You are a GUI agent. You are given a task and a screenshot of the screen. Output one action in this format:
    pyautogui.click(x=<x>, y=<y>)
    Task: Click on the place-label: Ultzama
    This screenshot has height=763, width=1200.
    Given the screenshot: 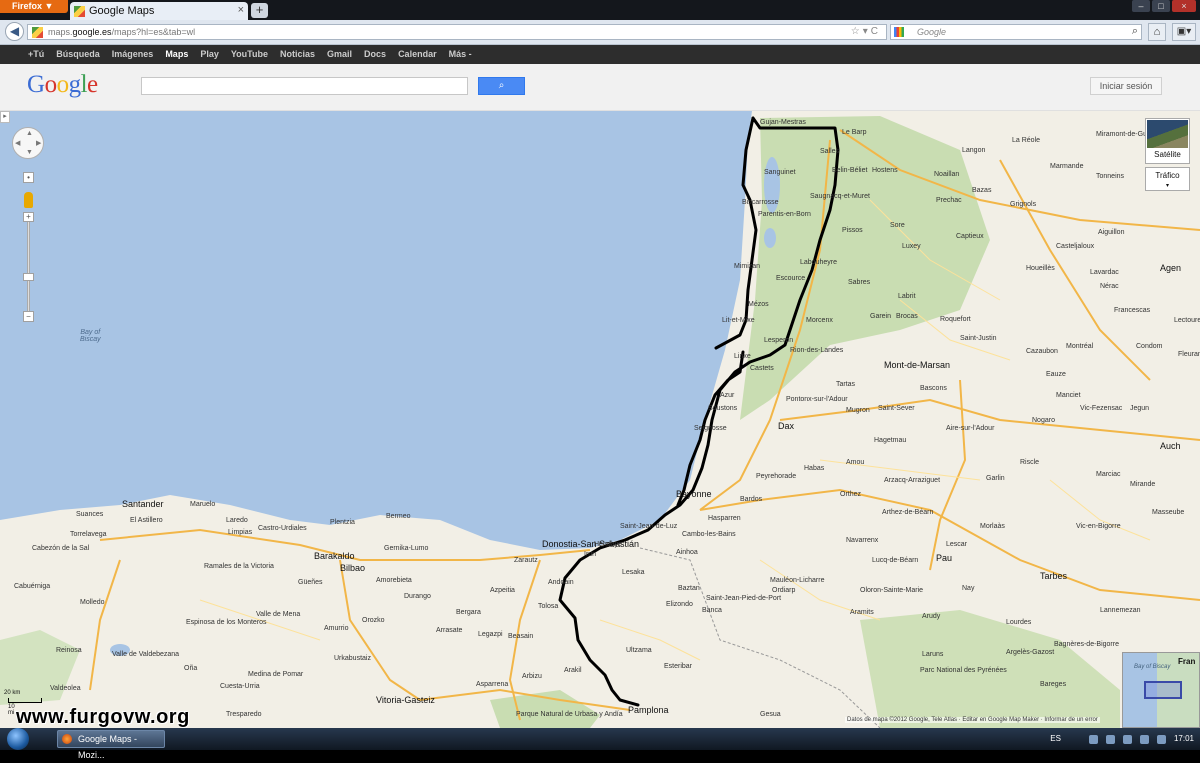 What is the action you would take?
    pyautogui.click(x=639, y=650)
    